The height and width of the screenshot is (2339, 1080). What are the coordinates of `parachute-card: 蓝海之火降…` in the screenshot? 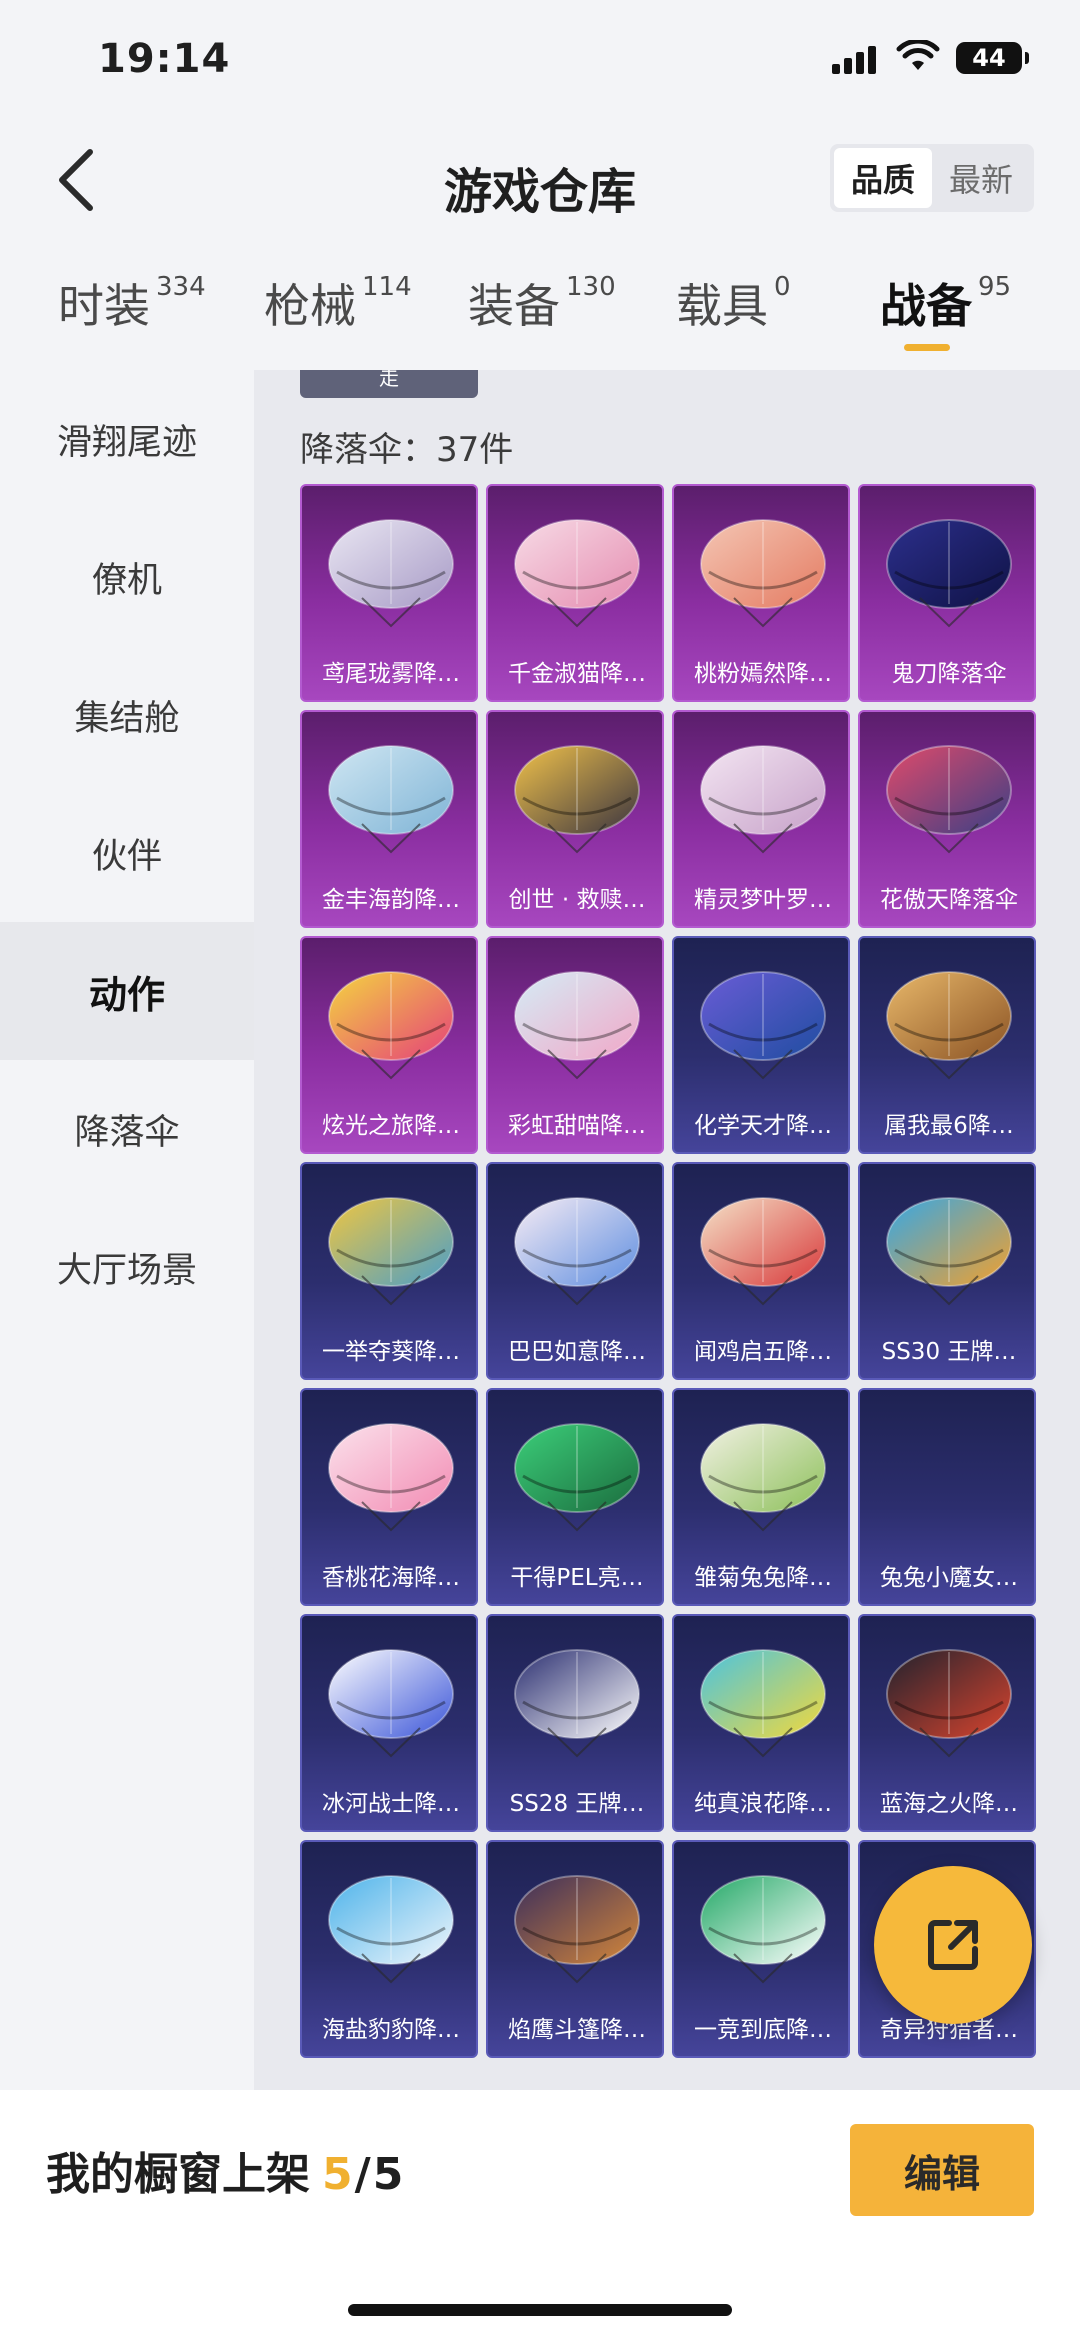 It's located at (947, 1723).